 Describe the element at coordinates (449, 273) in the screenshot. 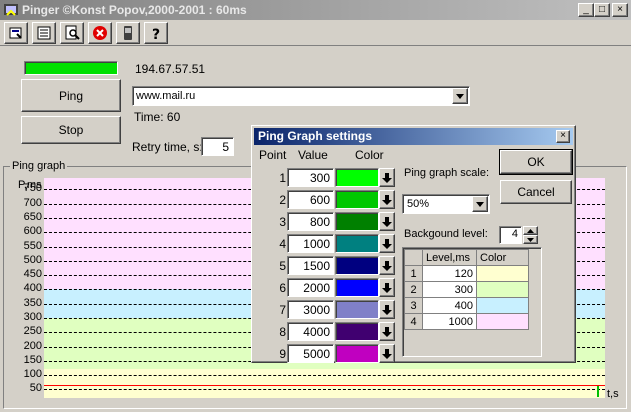

I see `level-value: 120` at that location.